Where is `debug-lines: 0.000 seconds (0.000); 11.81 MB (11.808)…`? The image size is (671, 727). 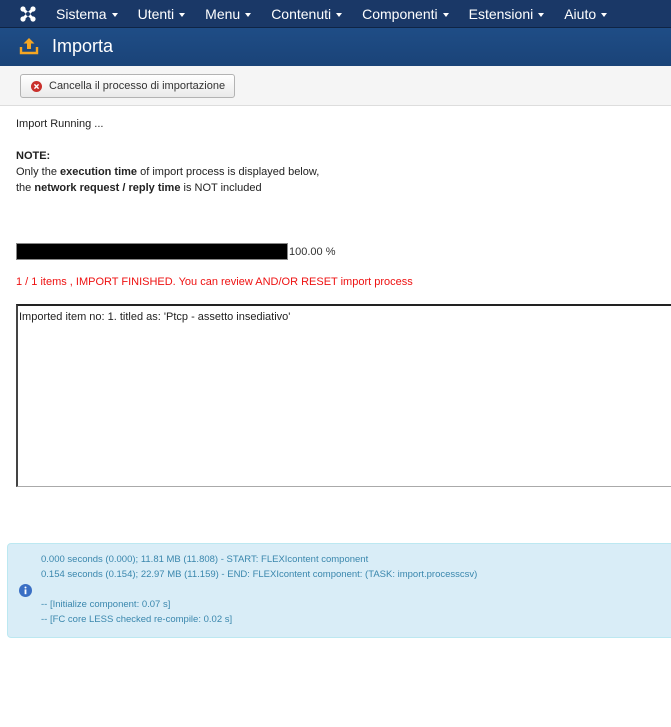
debug-lines: 0.000 seconds (0.000); 11.81 MB (11.808)… is located at coordinates (259, 589).